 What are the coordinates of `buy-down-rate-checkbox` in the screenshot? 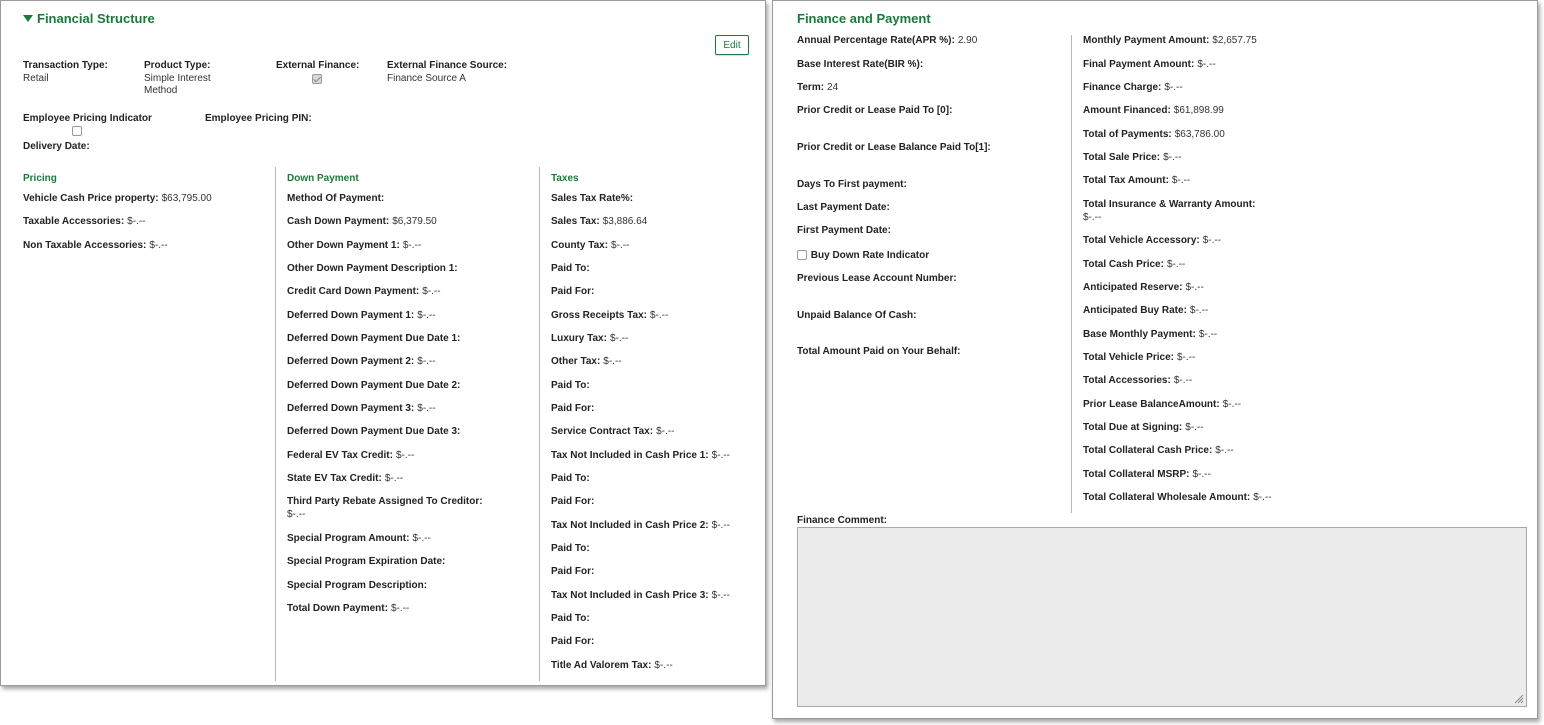 It's located at (802, 255).